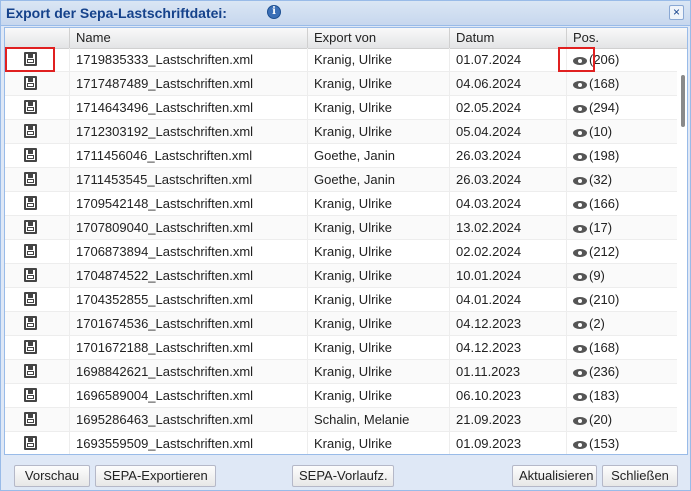 This screenshot has height=491, width=691. I want to click on datum: 05.04.2024, so click(508, 131).